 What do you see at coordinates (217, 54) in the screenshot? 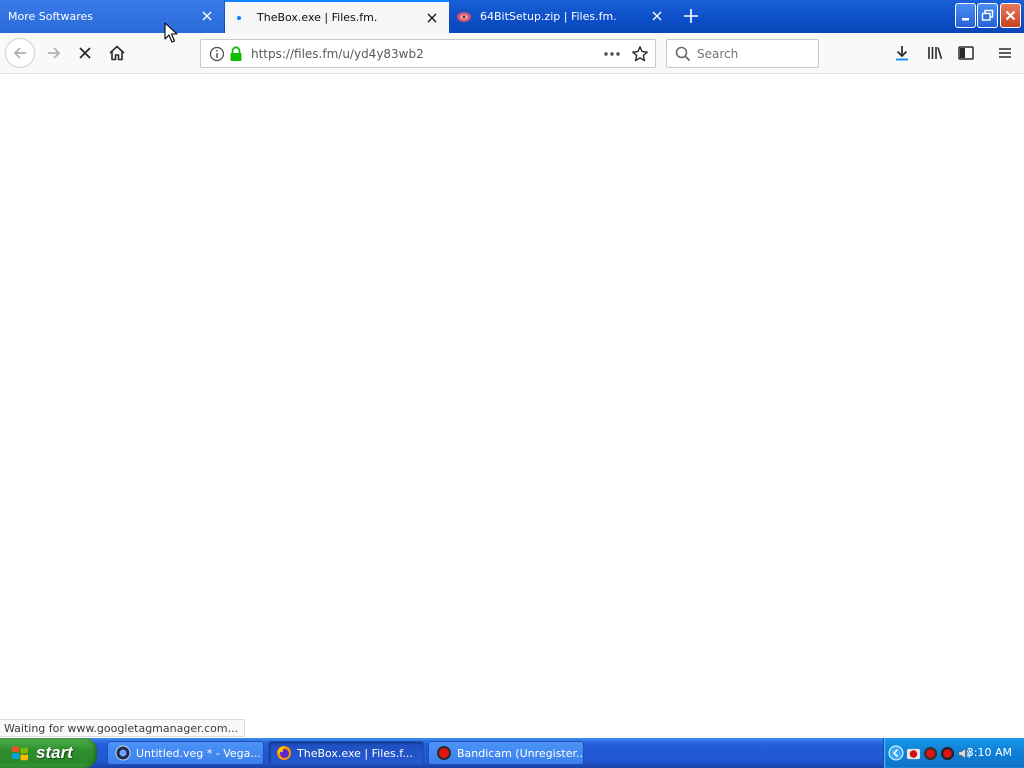
I see `info-icon` at bounding box center [217, 54].